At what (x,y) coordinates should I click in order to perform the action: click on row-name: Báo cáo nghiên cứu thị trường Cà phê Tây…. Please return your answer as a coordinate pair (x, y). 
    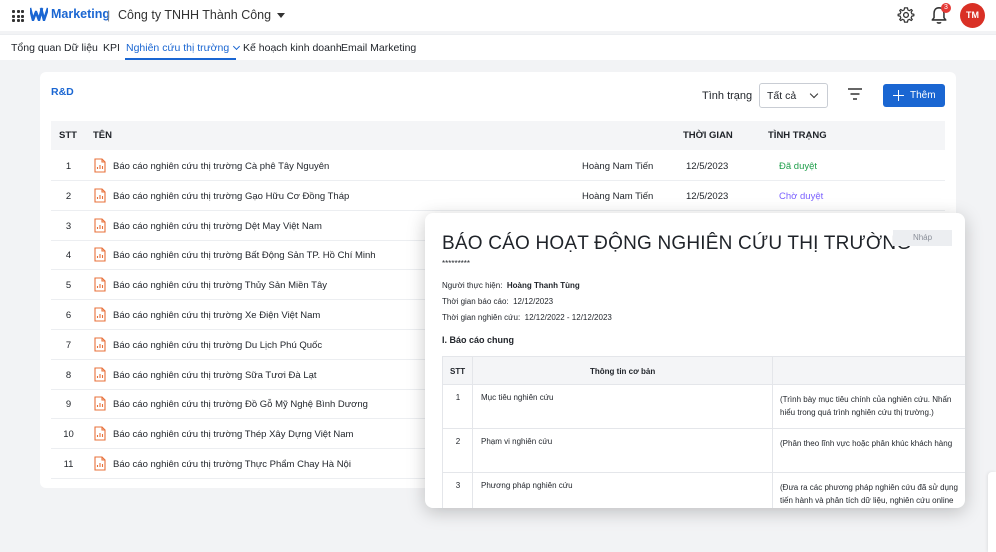
    Looking at the image, I should click on (221, 166).